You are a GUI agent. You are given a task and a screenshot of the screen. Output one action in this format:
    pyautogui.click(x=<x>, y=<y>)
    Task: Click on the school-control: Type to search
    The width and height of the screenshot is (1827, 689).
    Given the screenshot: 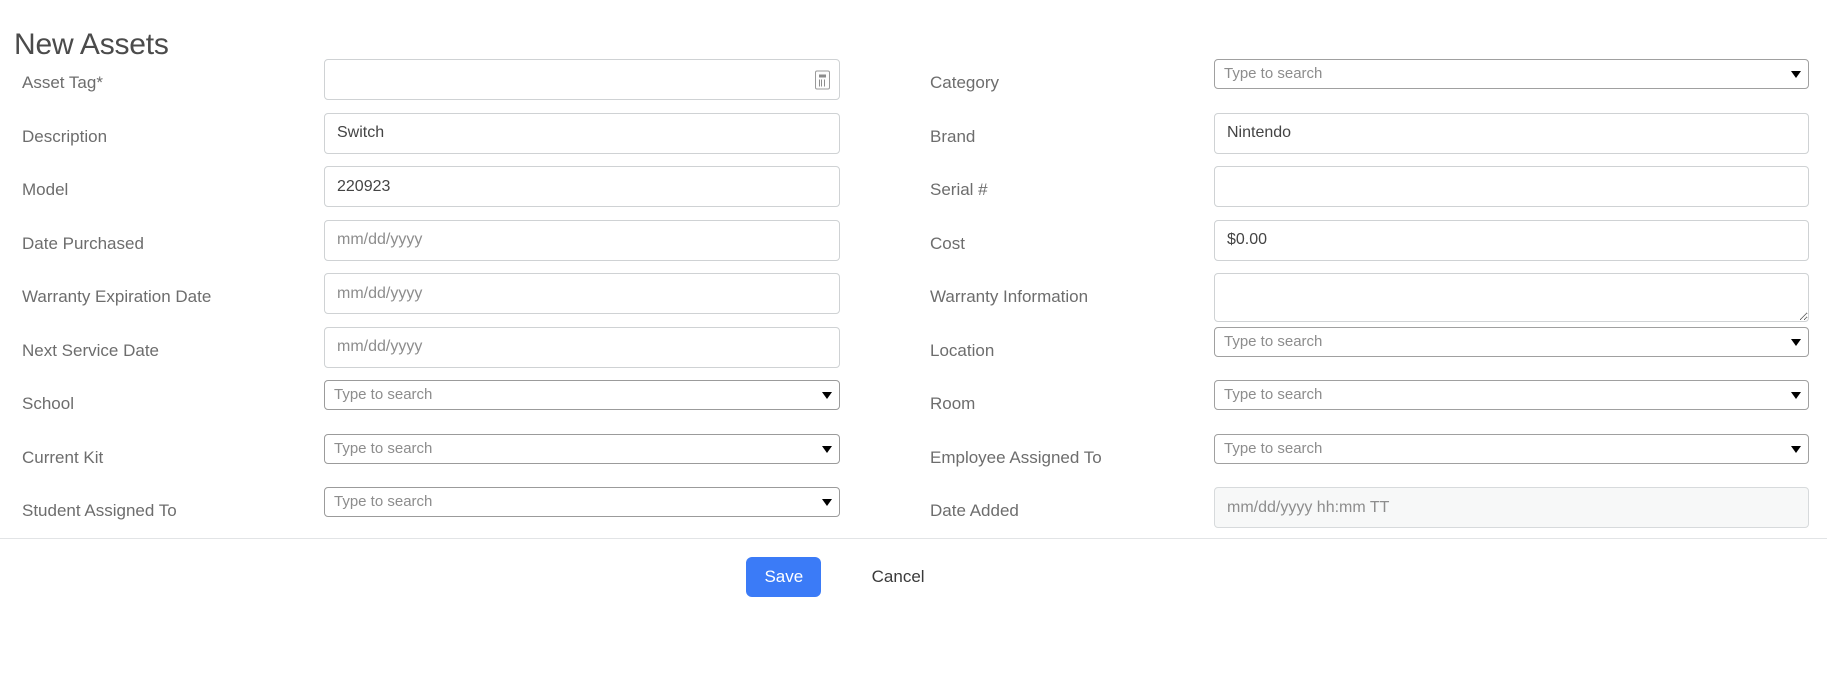 What is the action you would take?
    pyautogui.click(x=582, y=395)
    